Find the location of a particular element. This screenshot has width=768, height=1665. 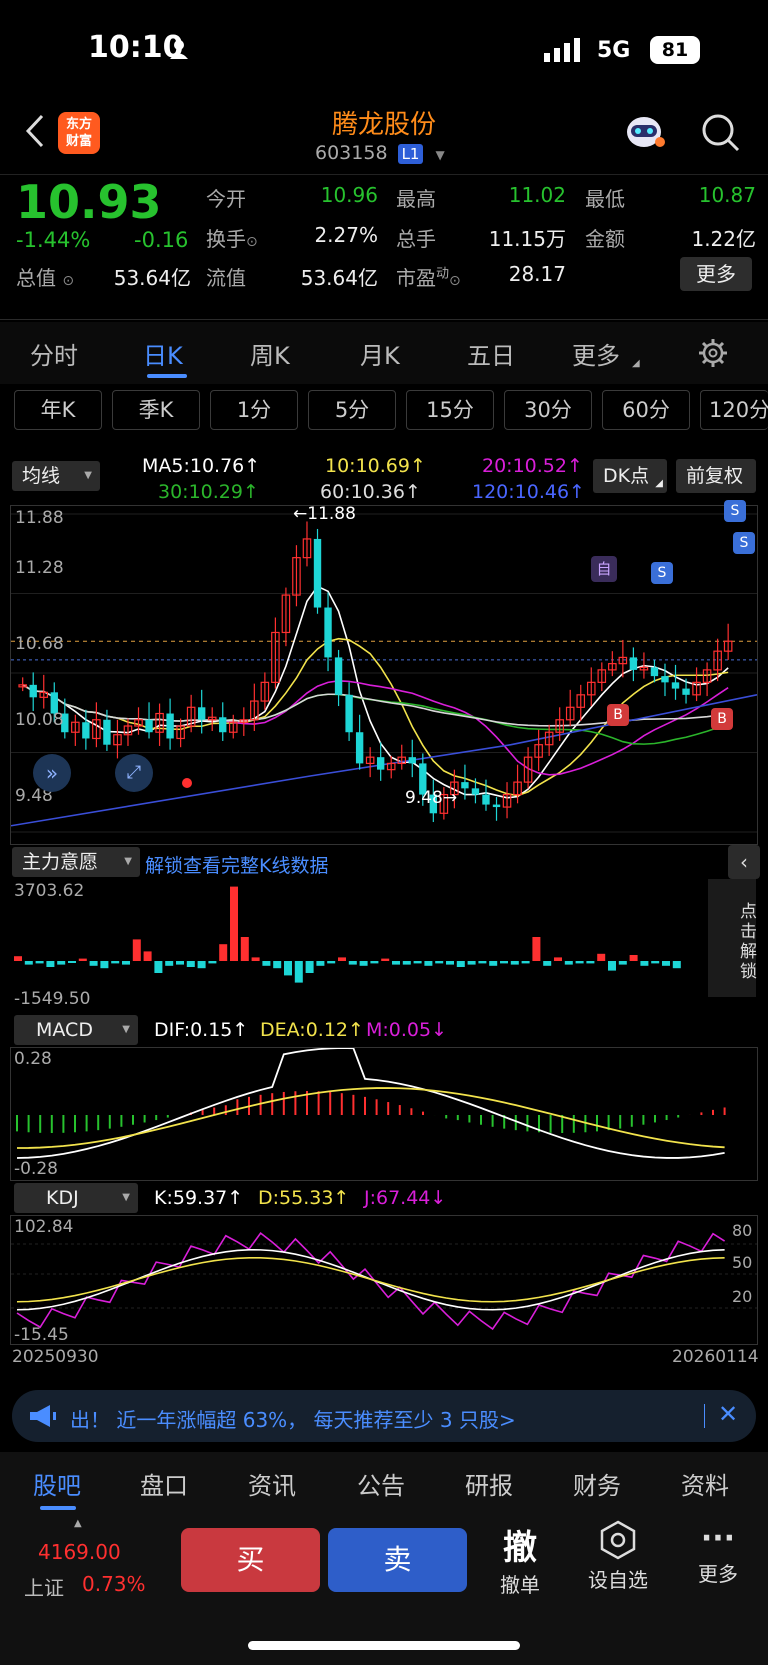

tab-orderbook: 盘口 is located at coordinates (164, 1483).